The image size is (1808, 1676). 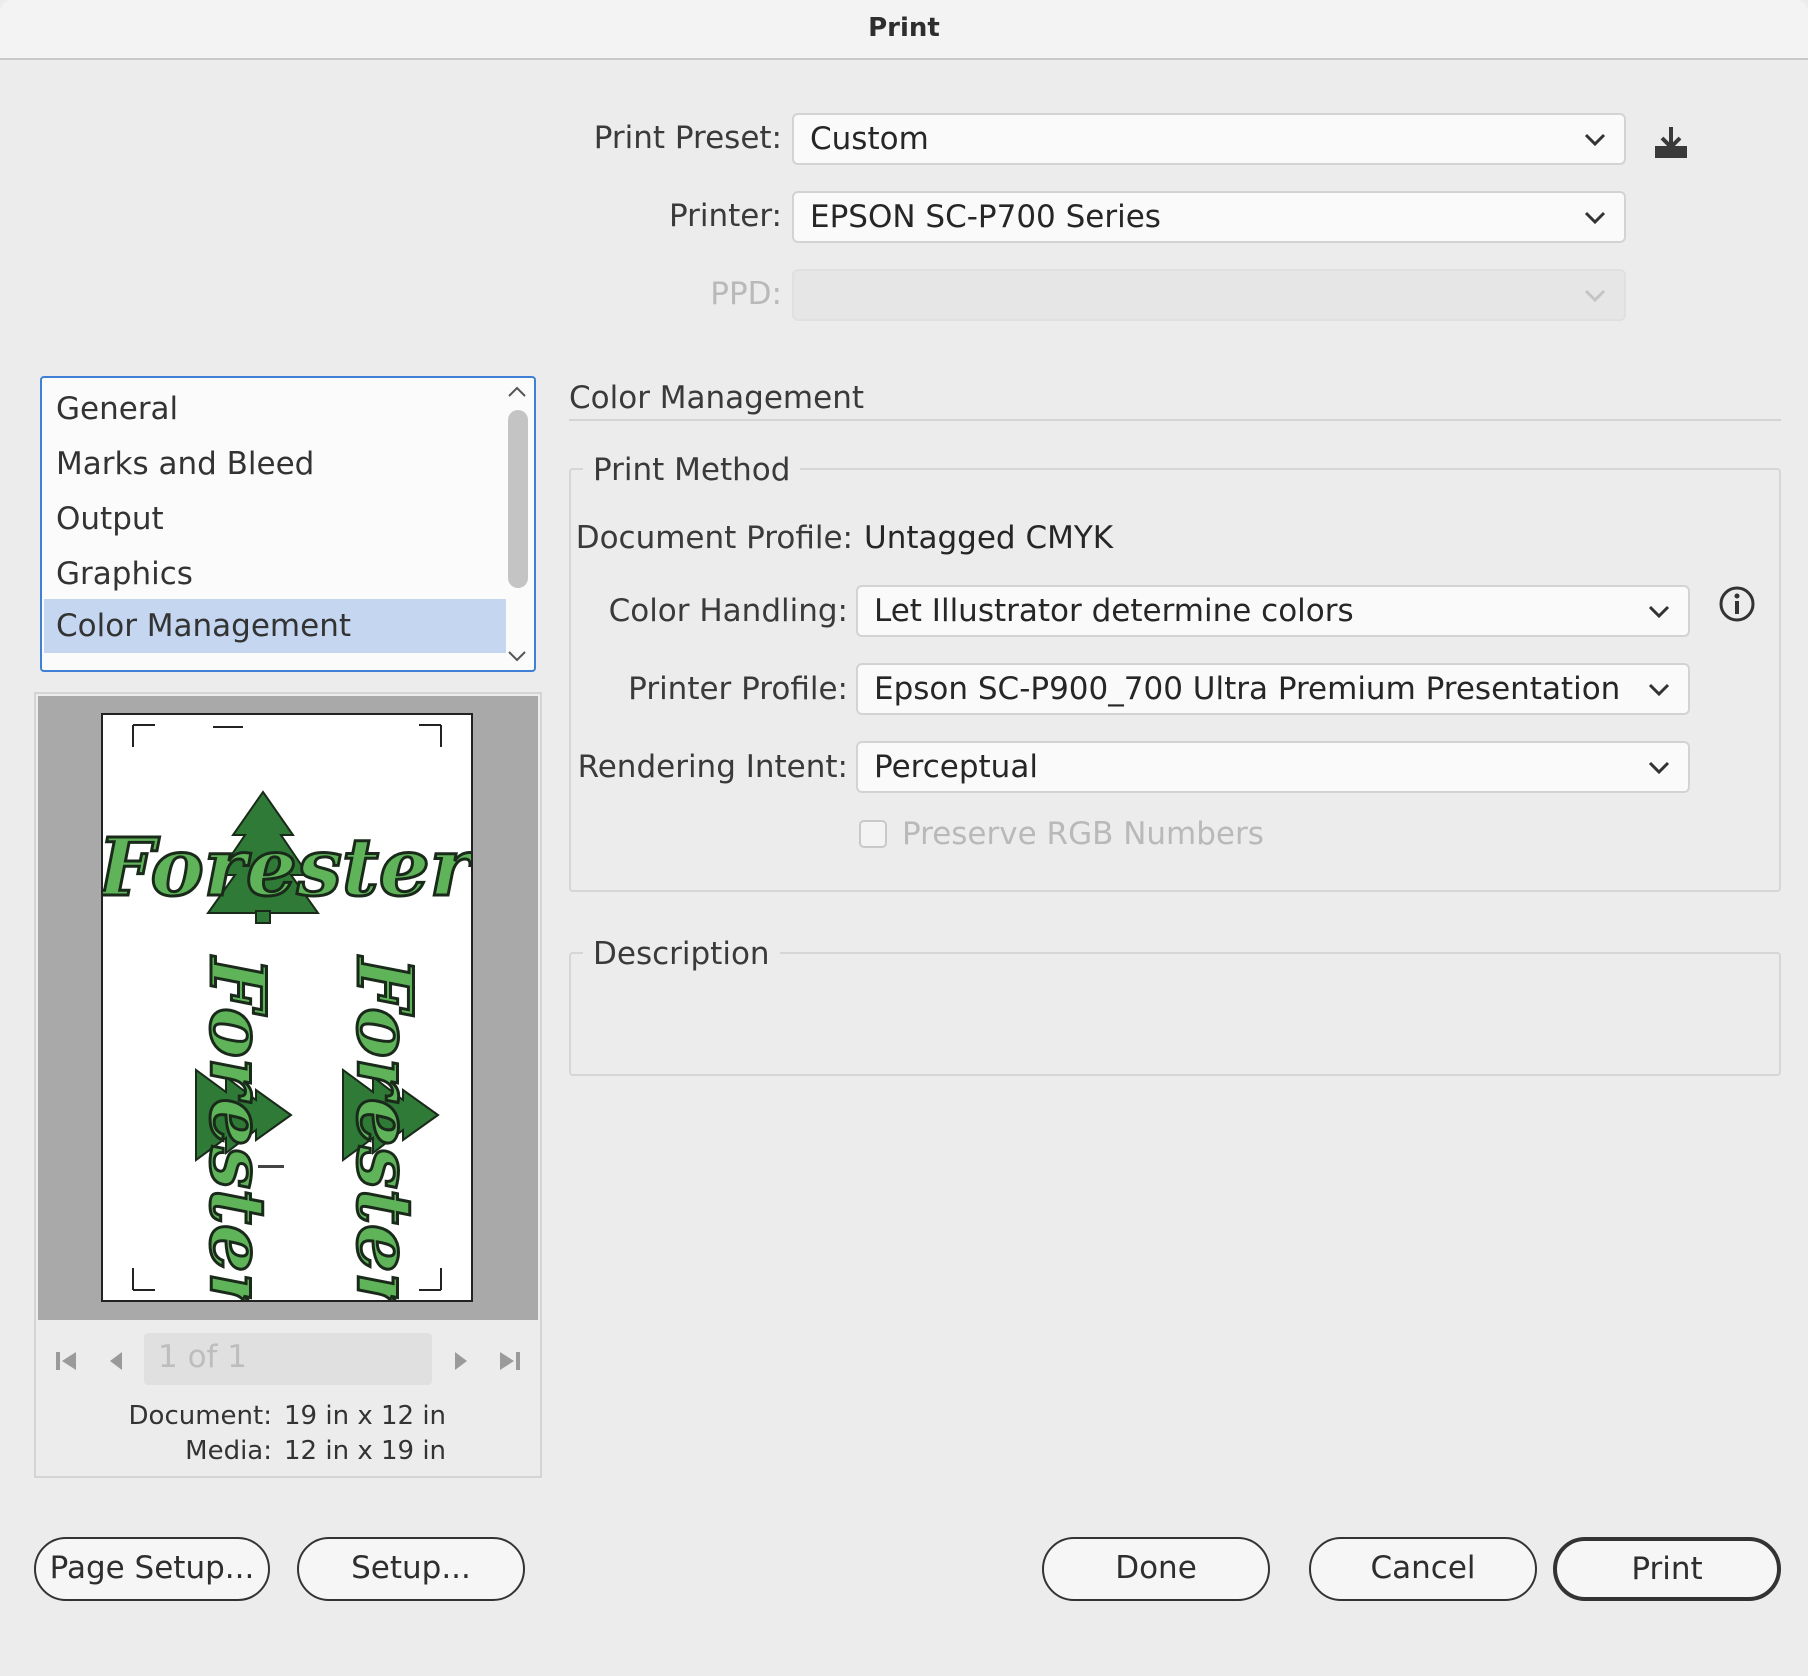 I want to click on rendering-intent-select: Perceptual, so click(x=1273, y=767).